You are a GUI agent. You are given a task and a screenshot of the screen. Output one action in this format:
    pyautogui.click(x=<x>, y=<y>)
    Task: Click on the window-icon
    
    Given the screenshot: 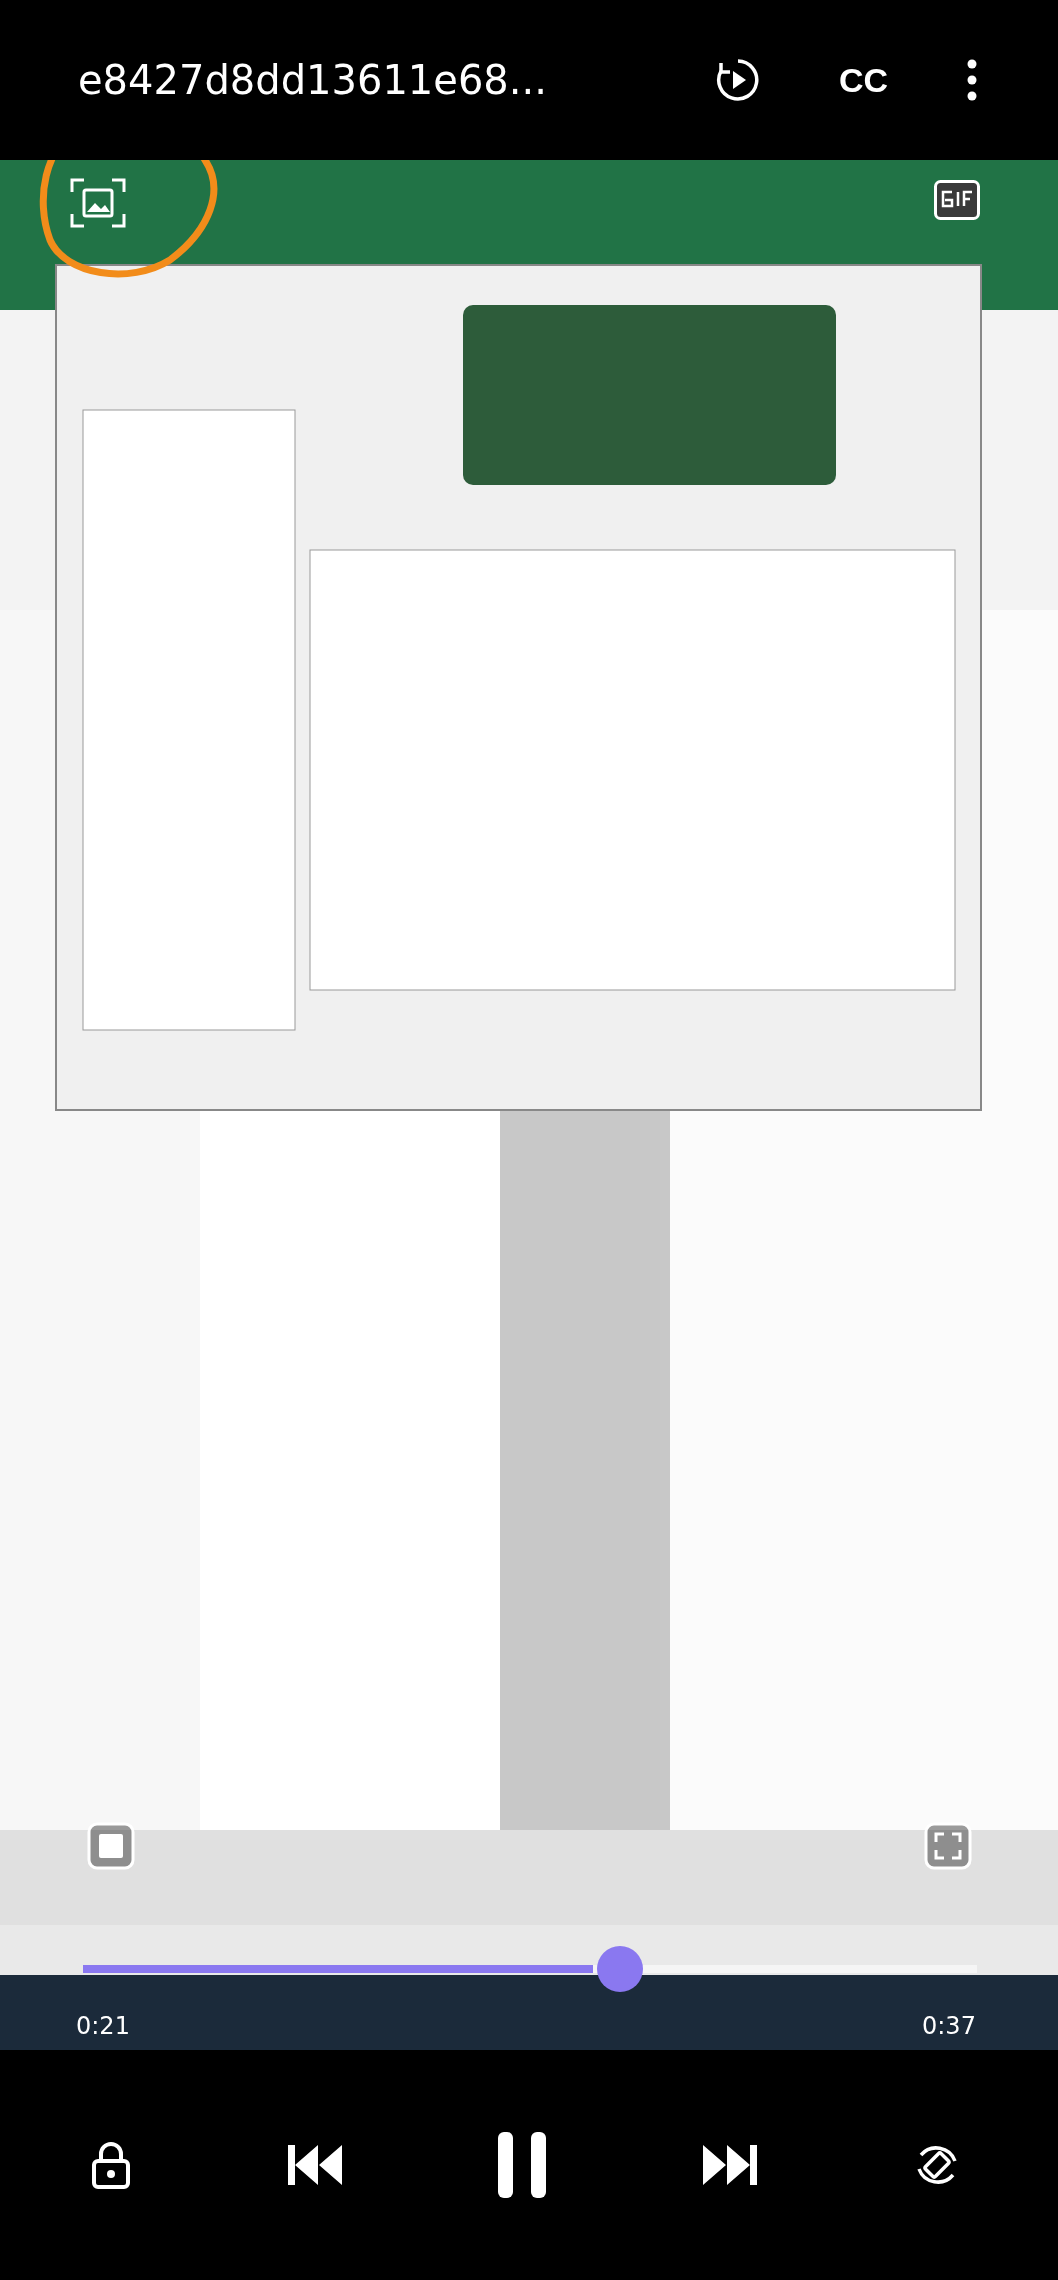 What is the action you would take?
    pyautogui.click(x=111, y=1846)
    